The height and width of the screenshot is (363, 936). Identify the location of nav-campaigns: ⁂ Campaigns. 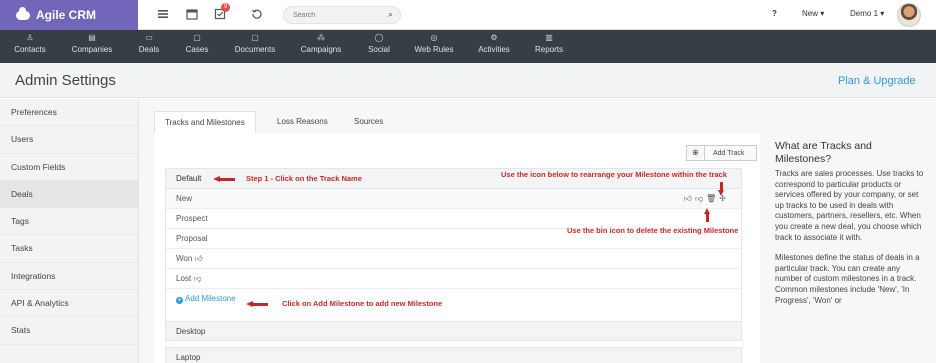
(321, 46).